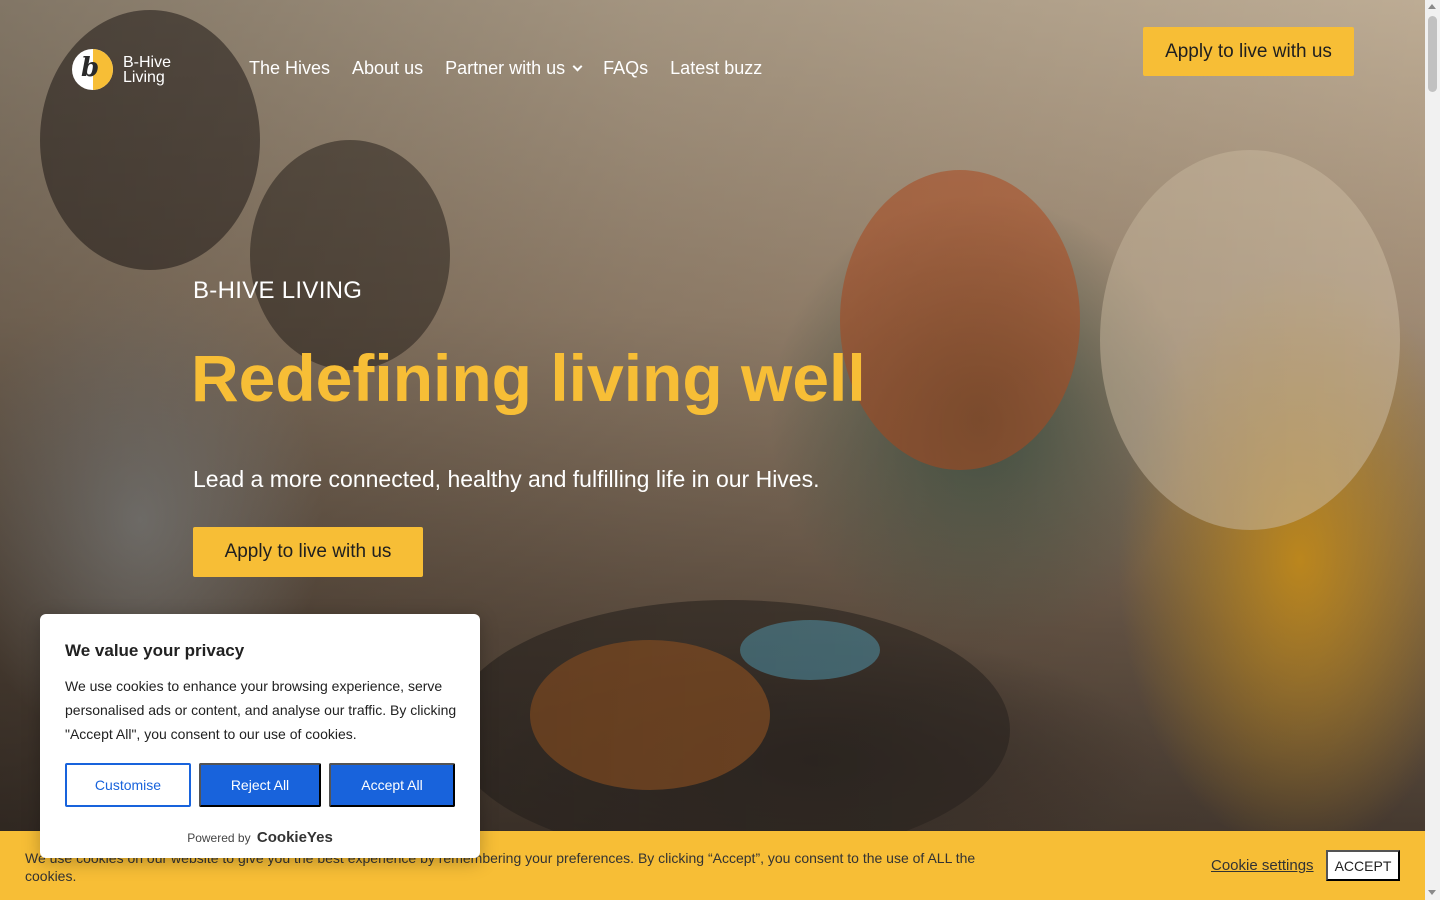 Image resolution: width=1440 pixels, height=900 pixels. What do you see at coordinates (1432, 54) in the screenshot?
I see `scrollbar-thumb` at bounding box center [1432, 54].